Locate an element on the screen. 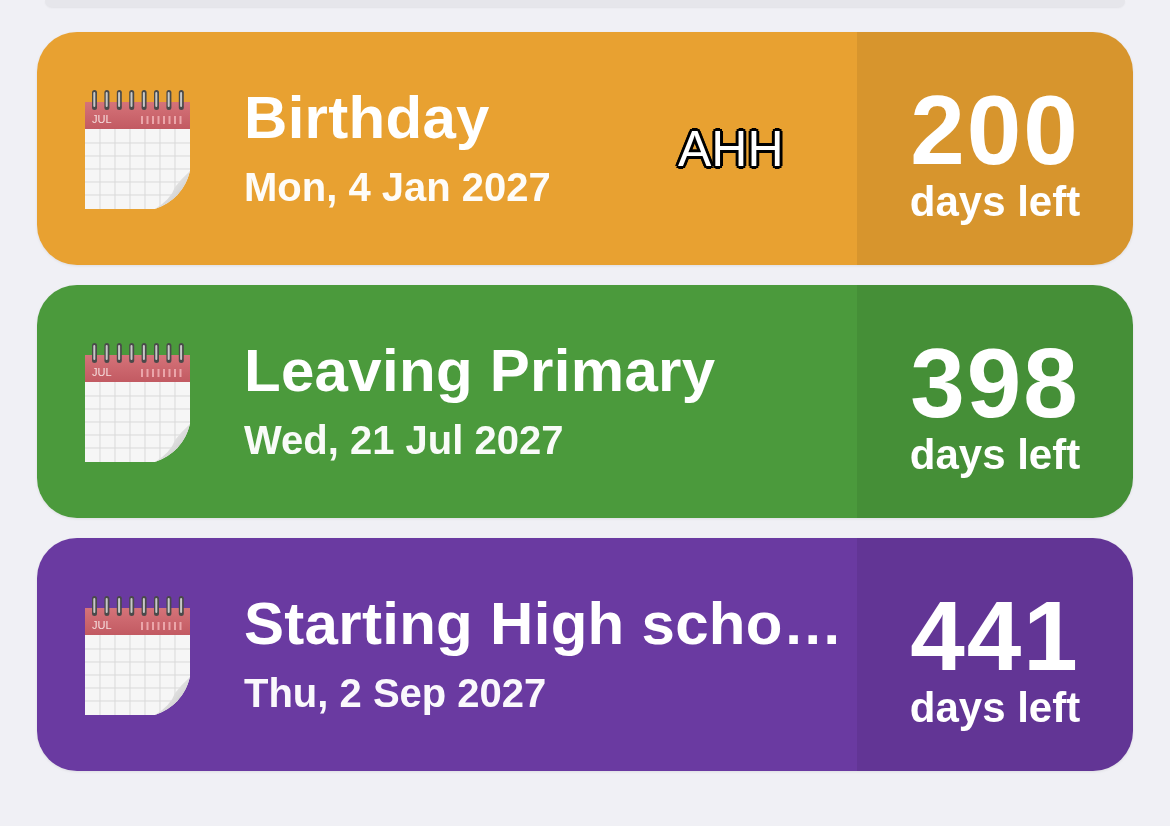 The height and width of the screenshot is (826, 1170). sticker-text: AHH is located at coordinates (731, 149).